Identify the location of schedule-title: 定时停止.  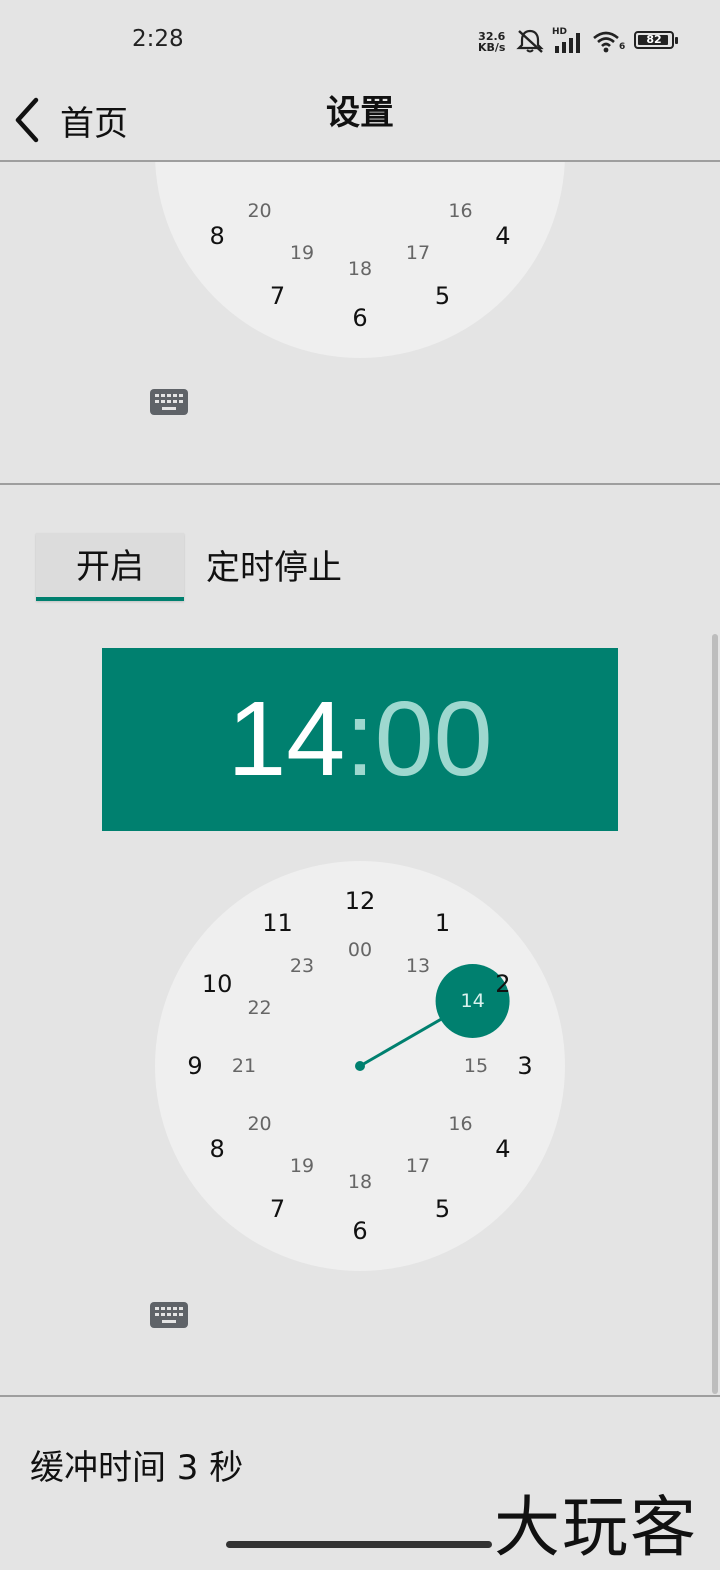
(274, 568).